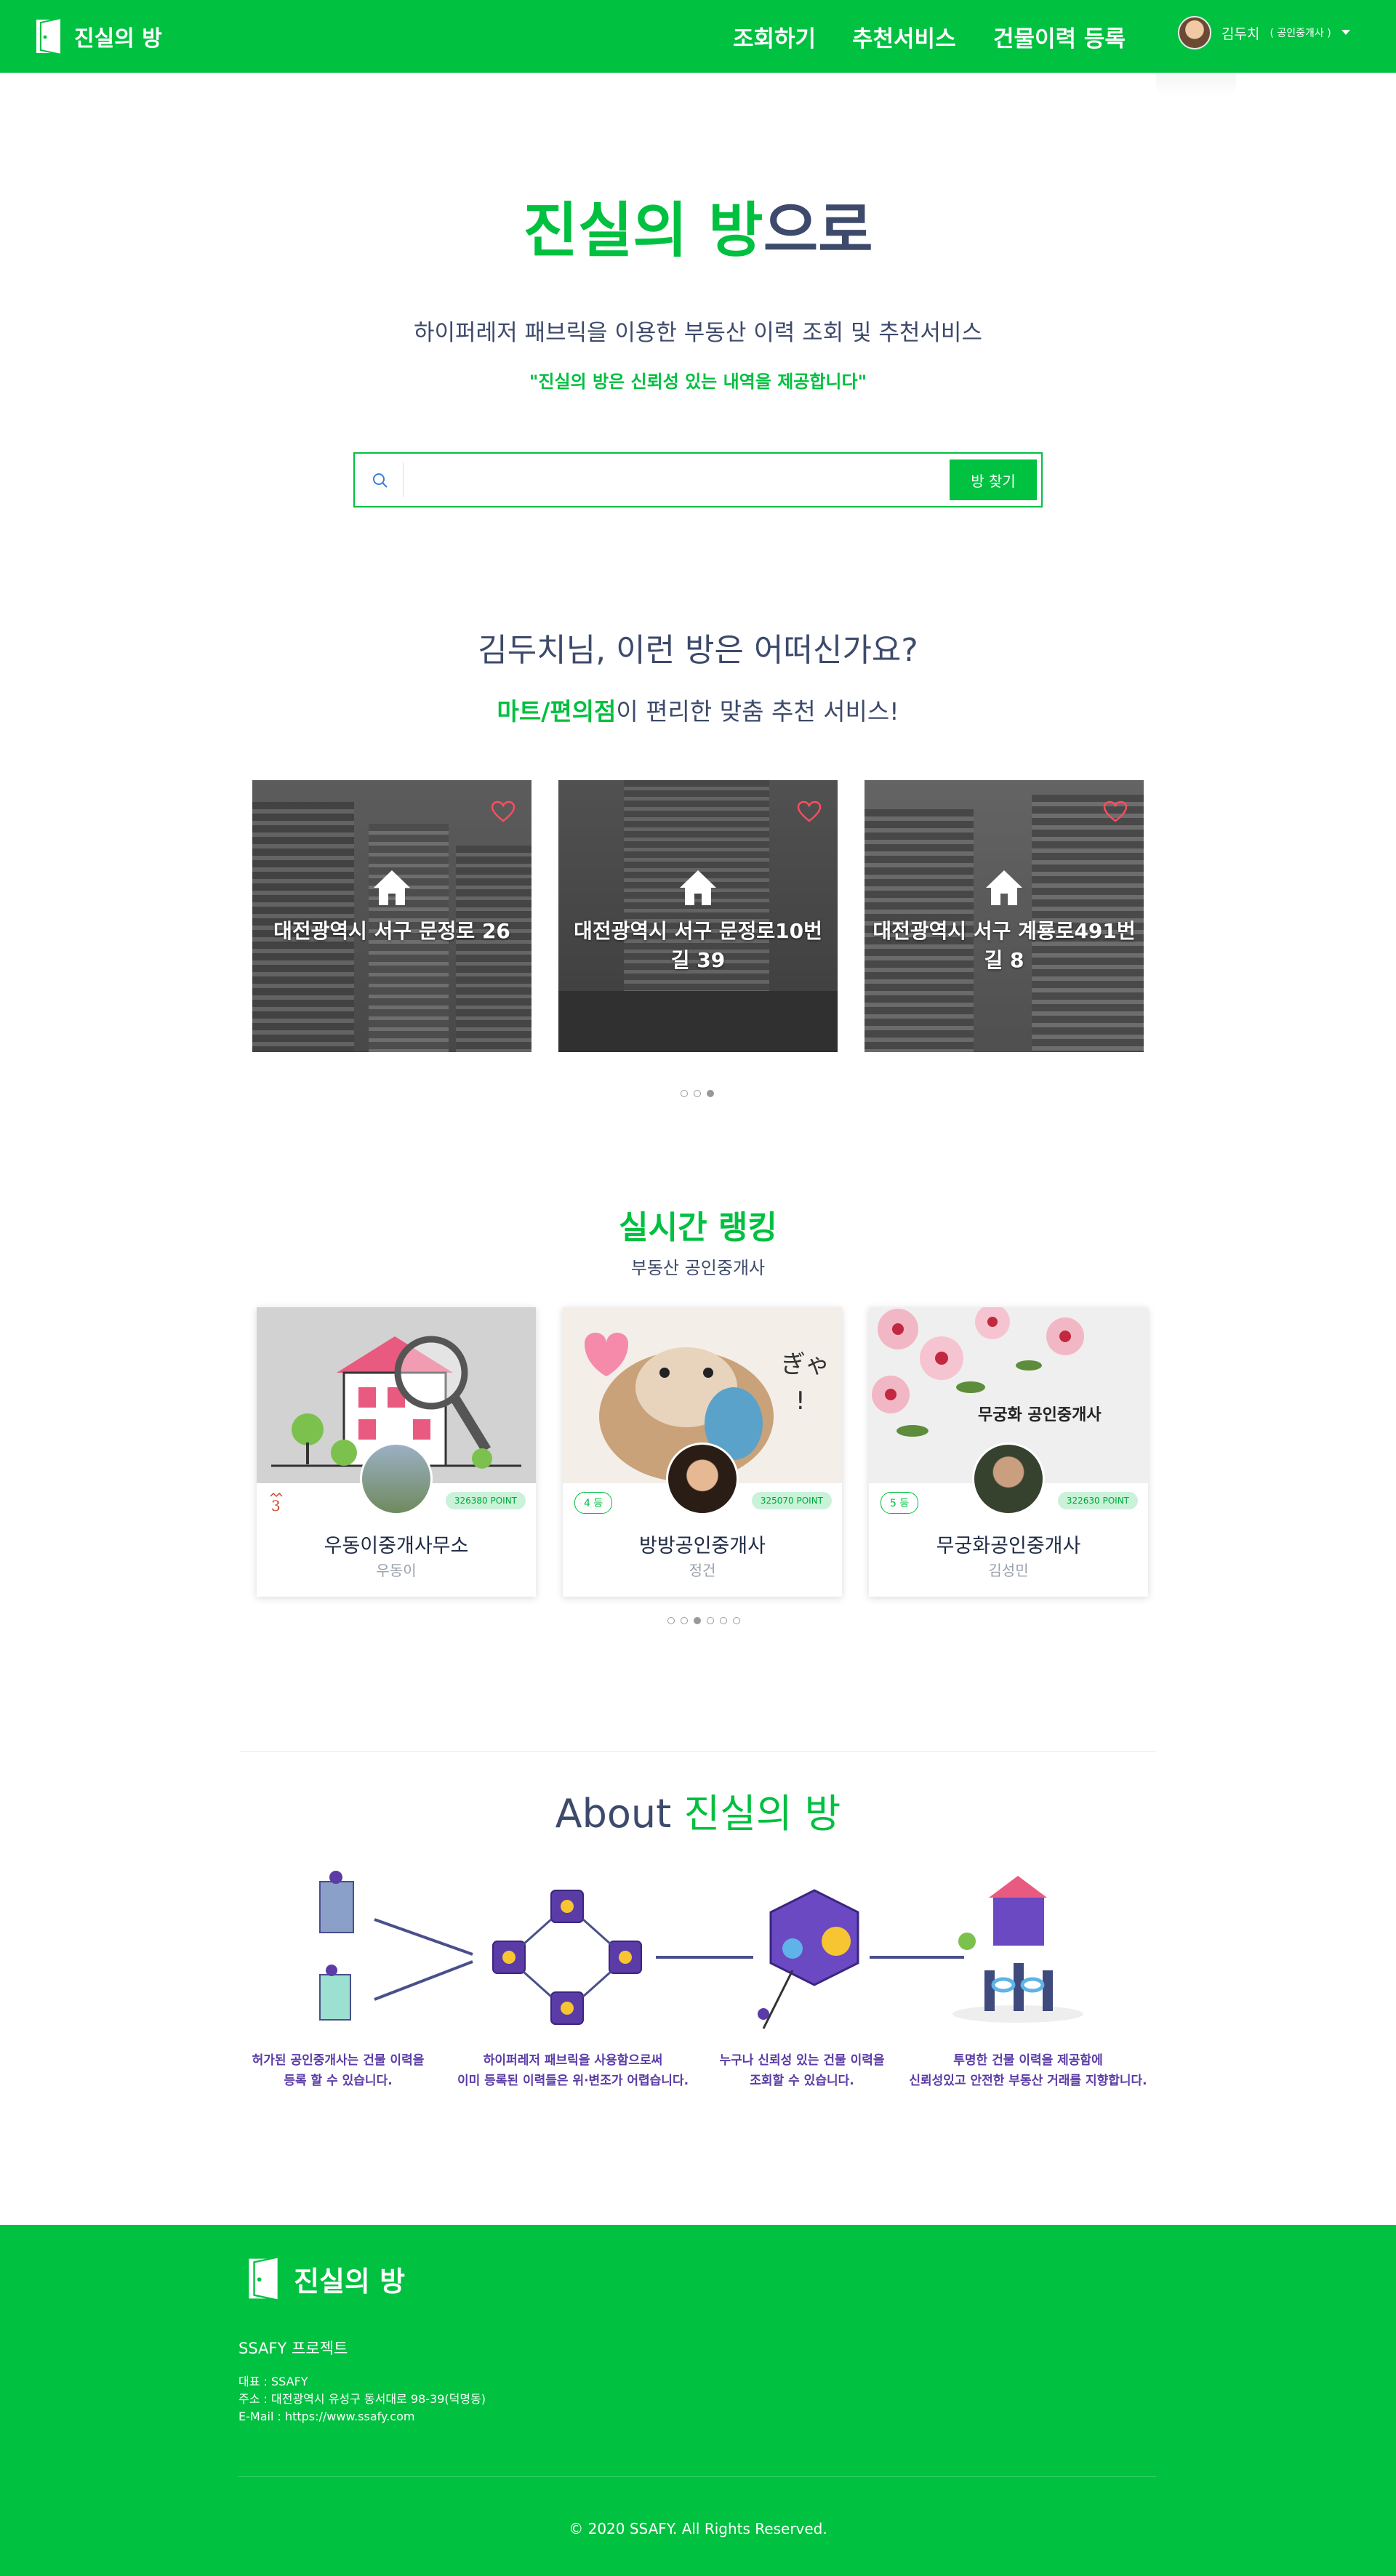 The width and height of the screenshot is (1396, 2576). I want to click on about-step-line: 누구나 신뢰성 있는 건물 이력을, so click(802, 2060).